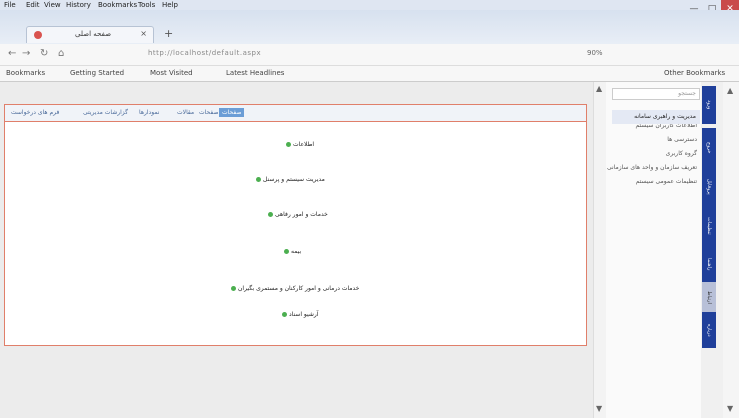 This screenshot has width=739, height=418. Describe the element at coordinates (709, 187) in the screenshot. I see `rail-button: پروفایل` at that location.